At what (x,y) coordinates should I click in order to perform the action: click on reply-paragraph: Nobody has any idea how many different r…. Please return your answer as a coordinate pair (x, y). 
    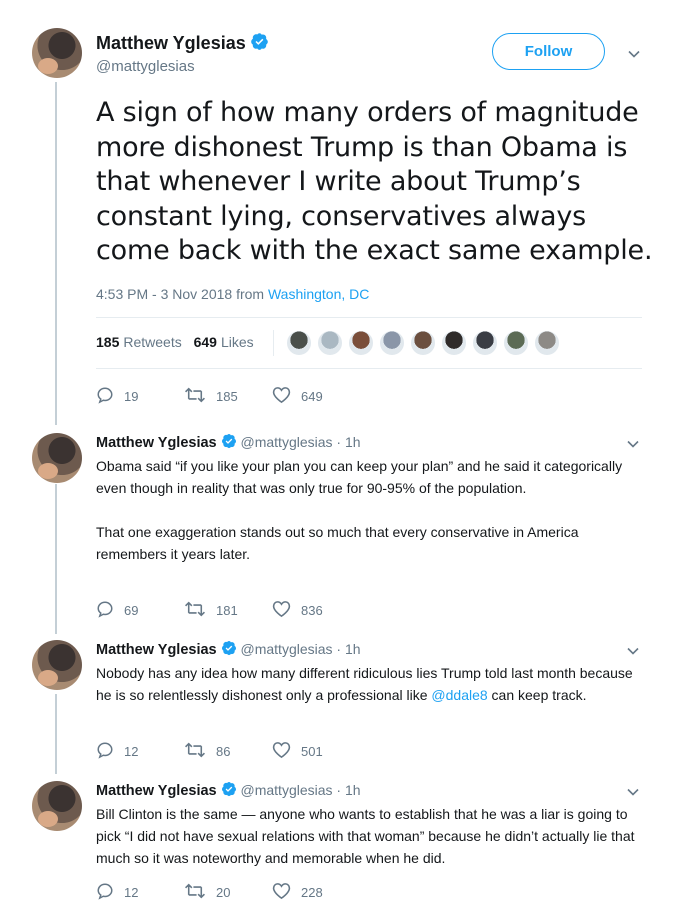
    Looking at the image, I should click on (370, 684).